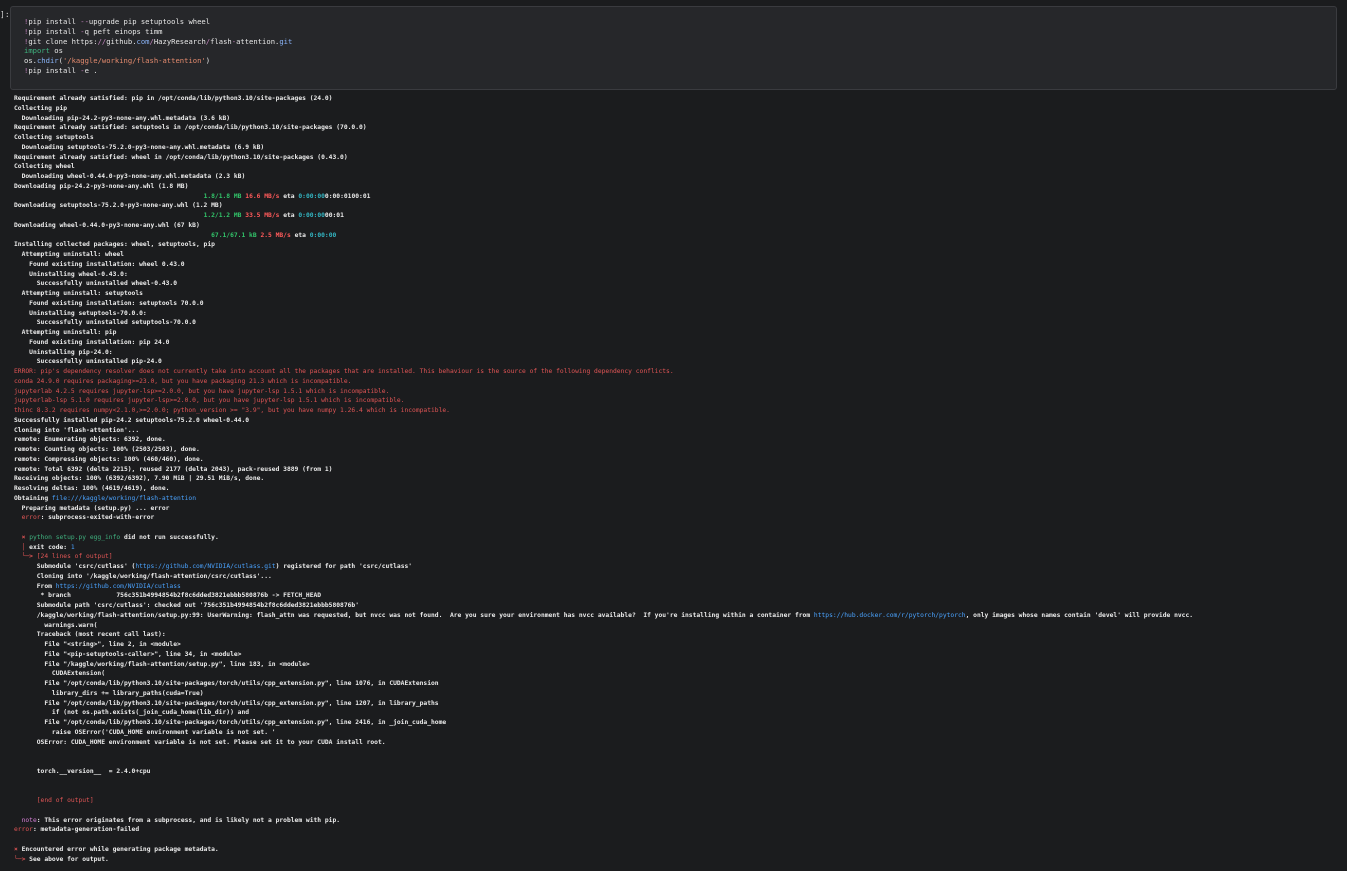 The width and height of the screenshot is (1347, 871). I want to click on output-line-segment: did not run successfully., so click(169, 537).